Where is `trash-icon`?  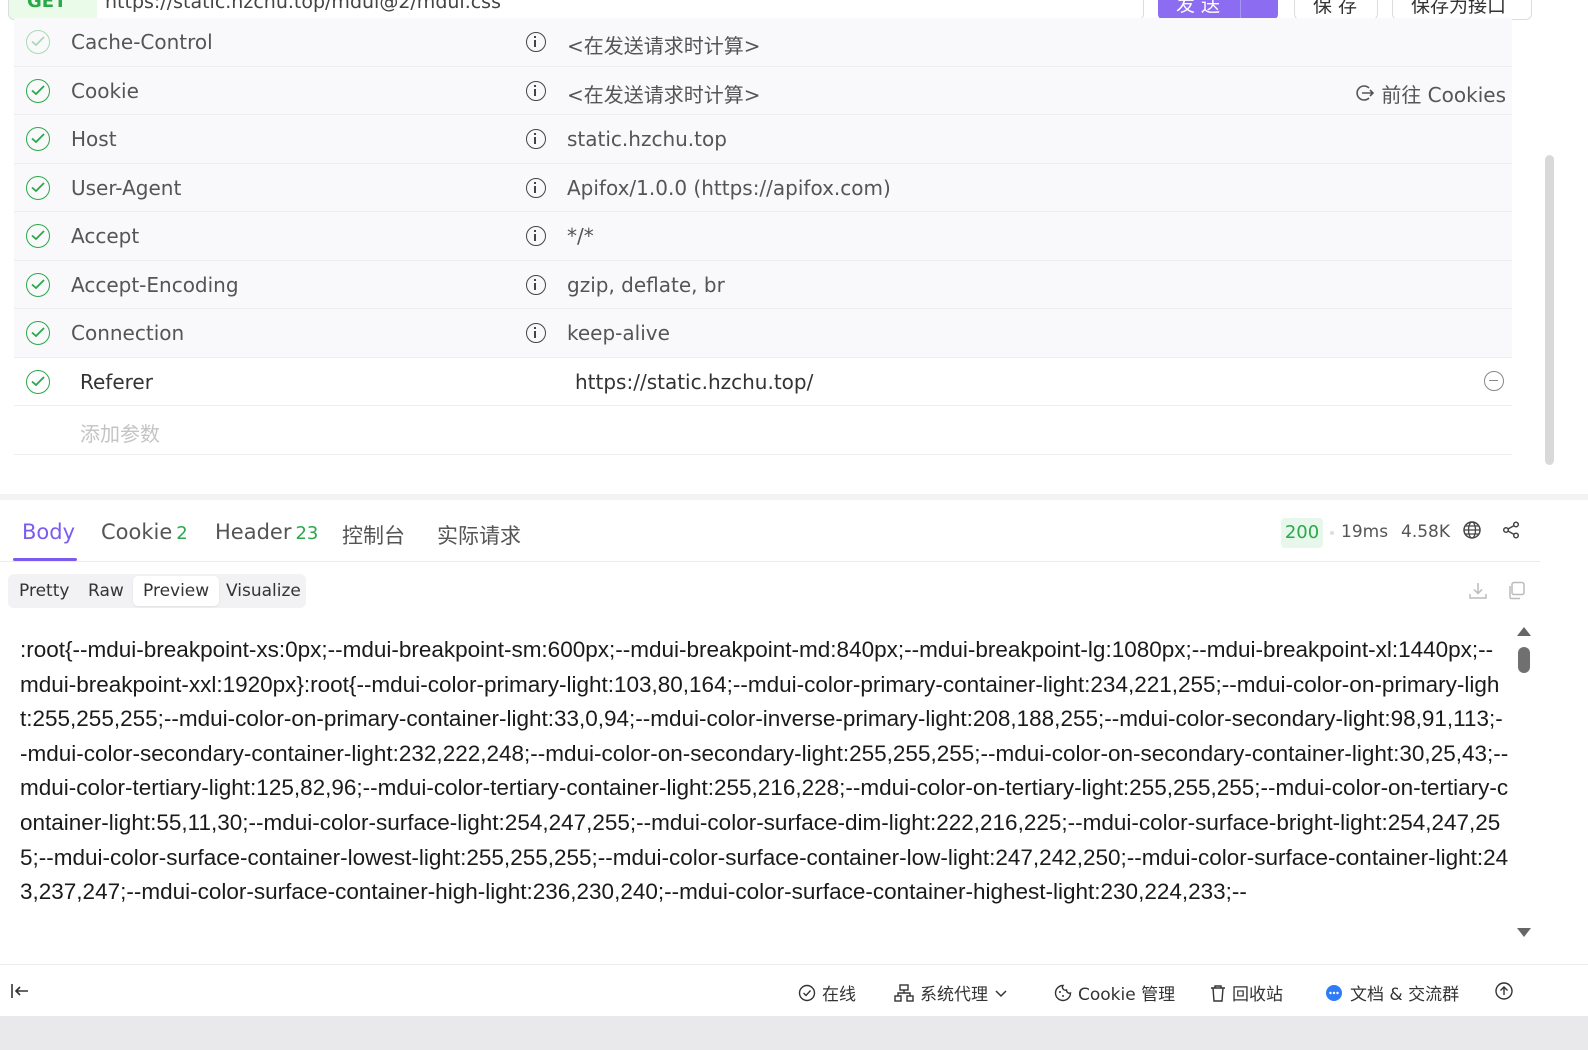
trash-icon is located at coordinates (1218, 993).